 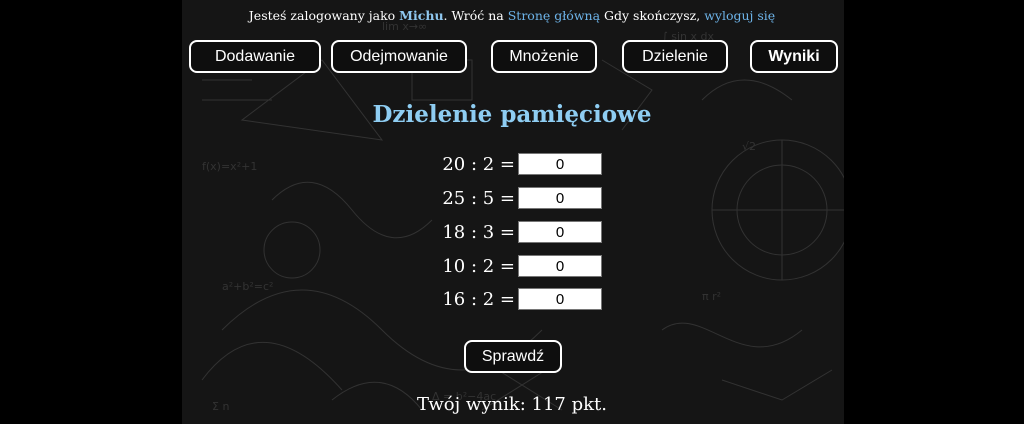 What do you see at coordinates (711, 296) in the screenshot?
I see `svg-text: π r²` at bounding box center [711, 296].